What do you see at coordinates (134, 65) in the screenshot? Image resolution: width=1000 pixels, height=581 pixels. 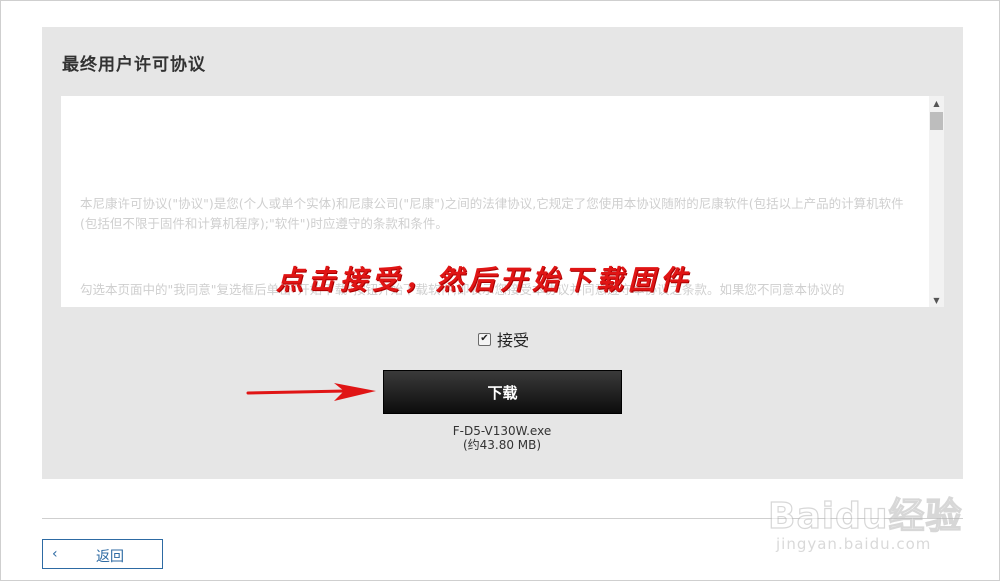 I see `page-title: 最终用户许可协议` at bounding box center [134, 65].